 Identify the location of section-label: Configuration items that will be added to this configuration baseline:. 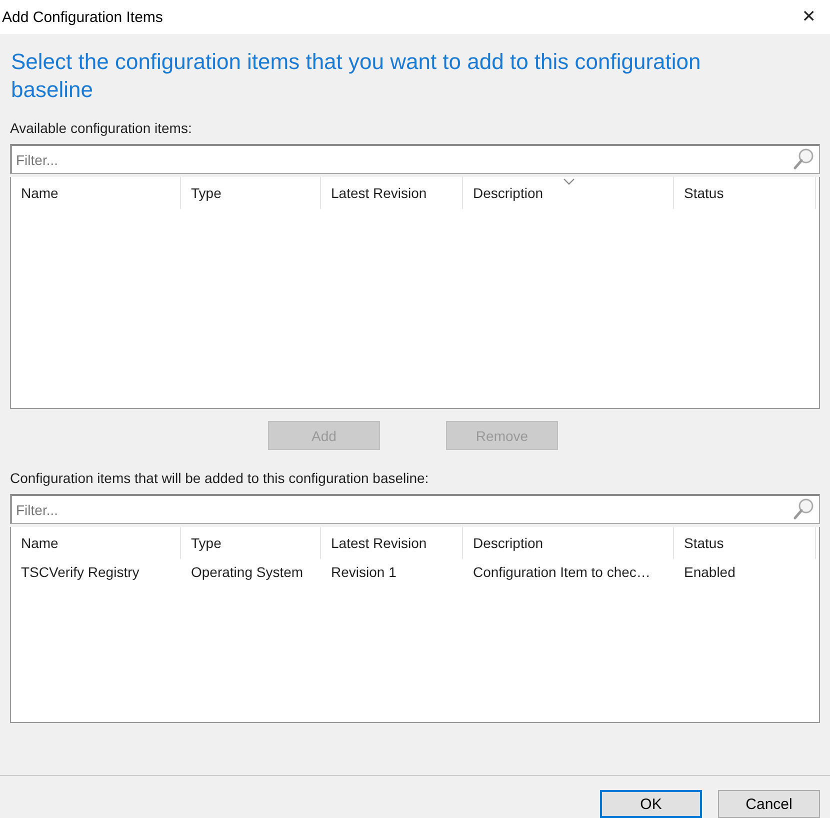
(220, 478).